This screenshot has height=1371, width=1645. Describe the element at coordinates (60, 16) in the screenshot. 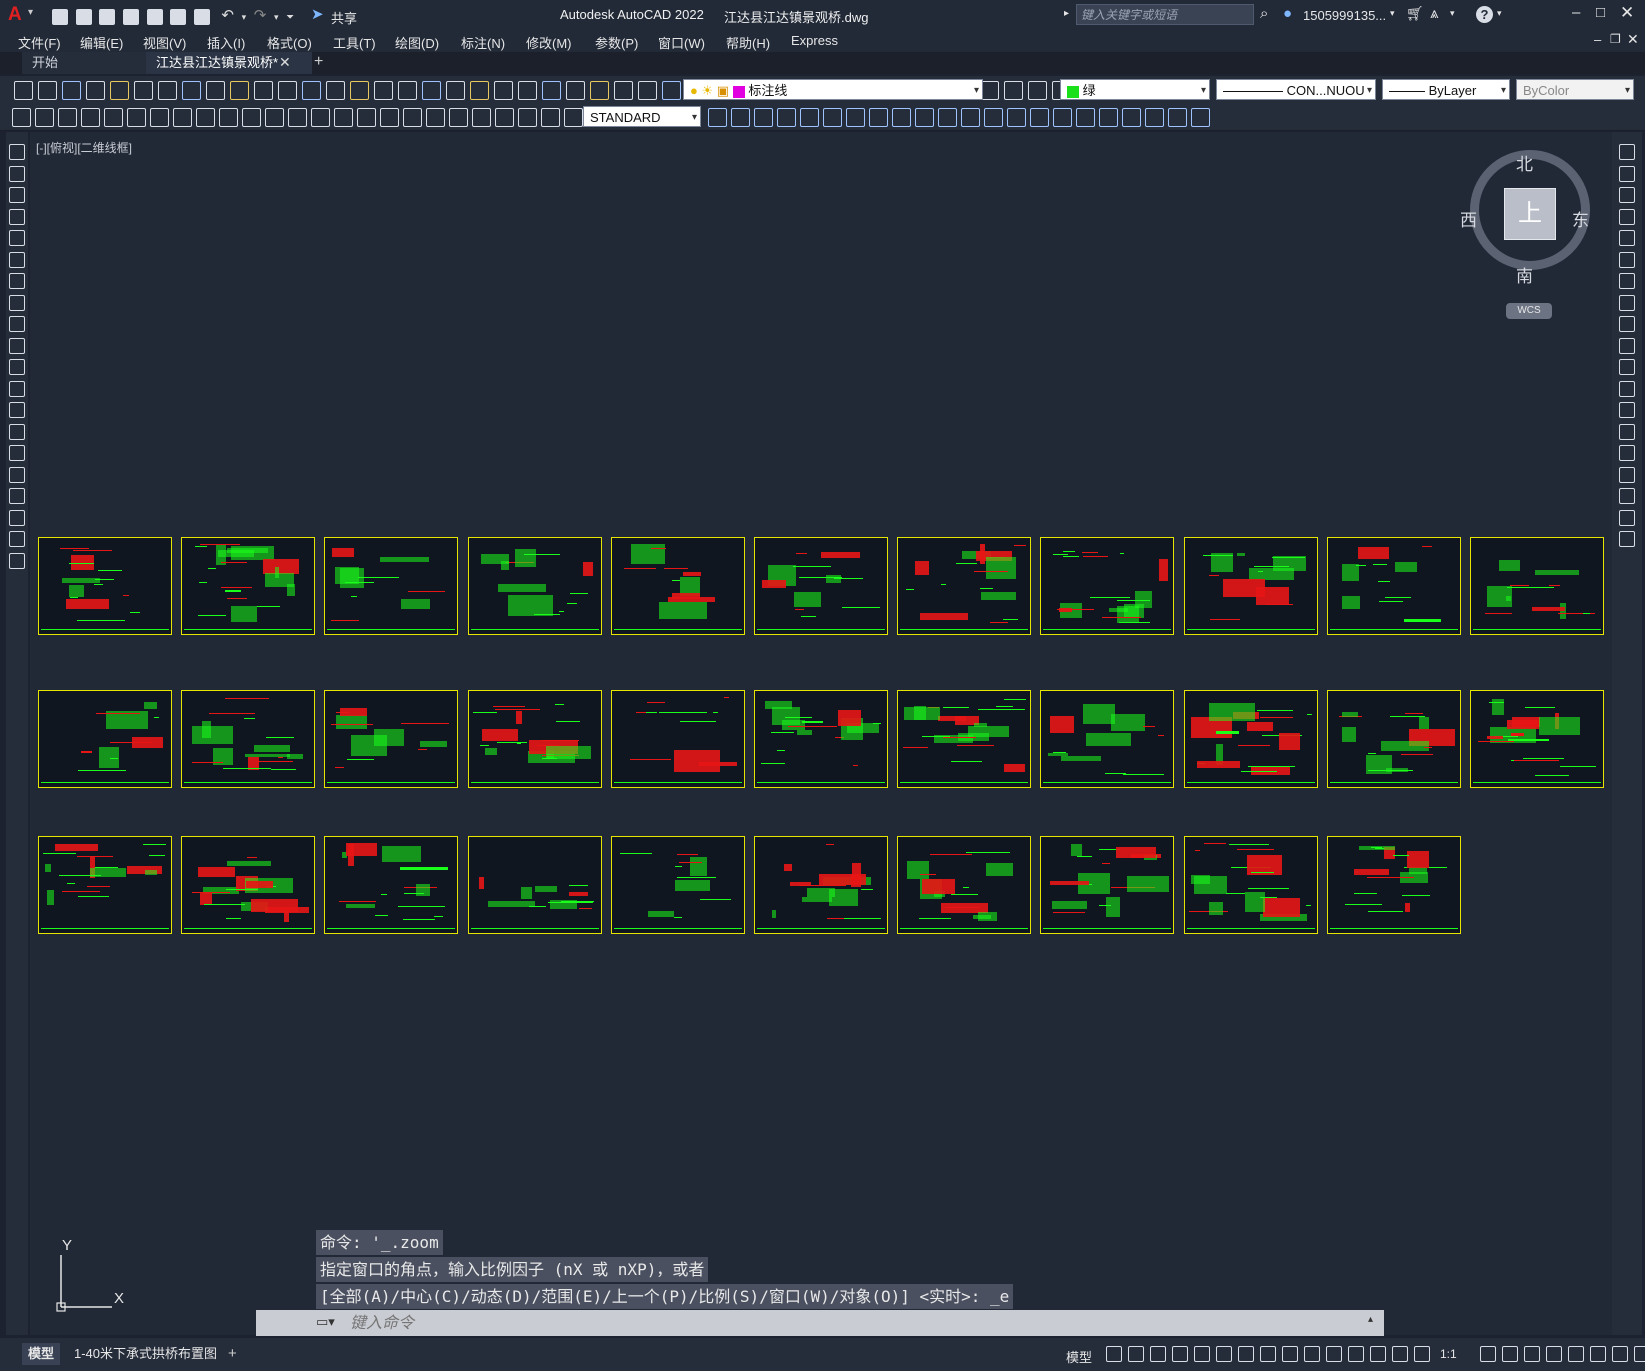

I see `new-icon` at that location.